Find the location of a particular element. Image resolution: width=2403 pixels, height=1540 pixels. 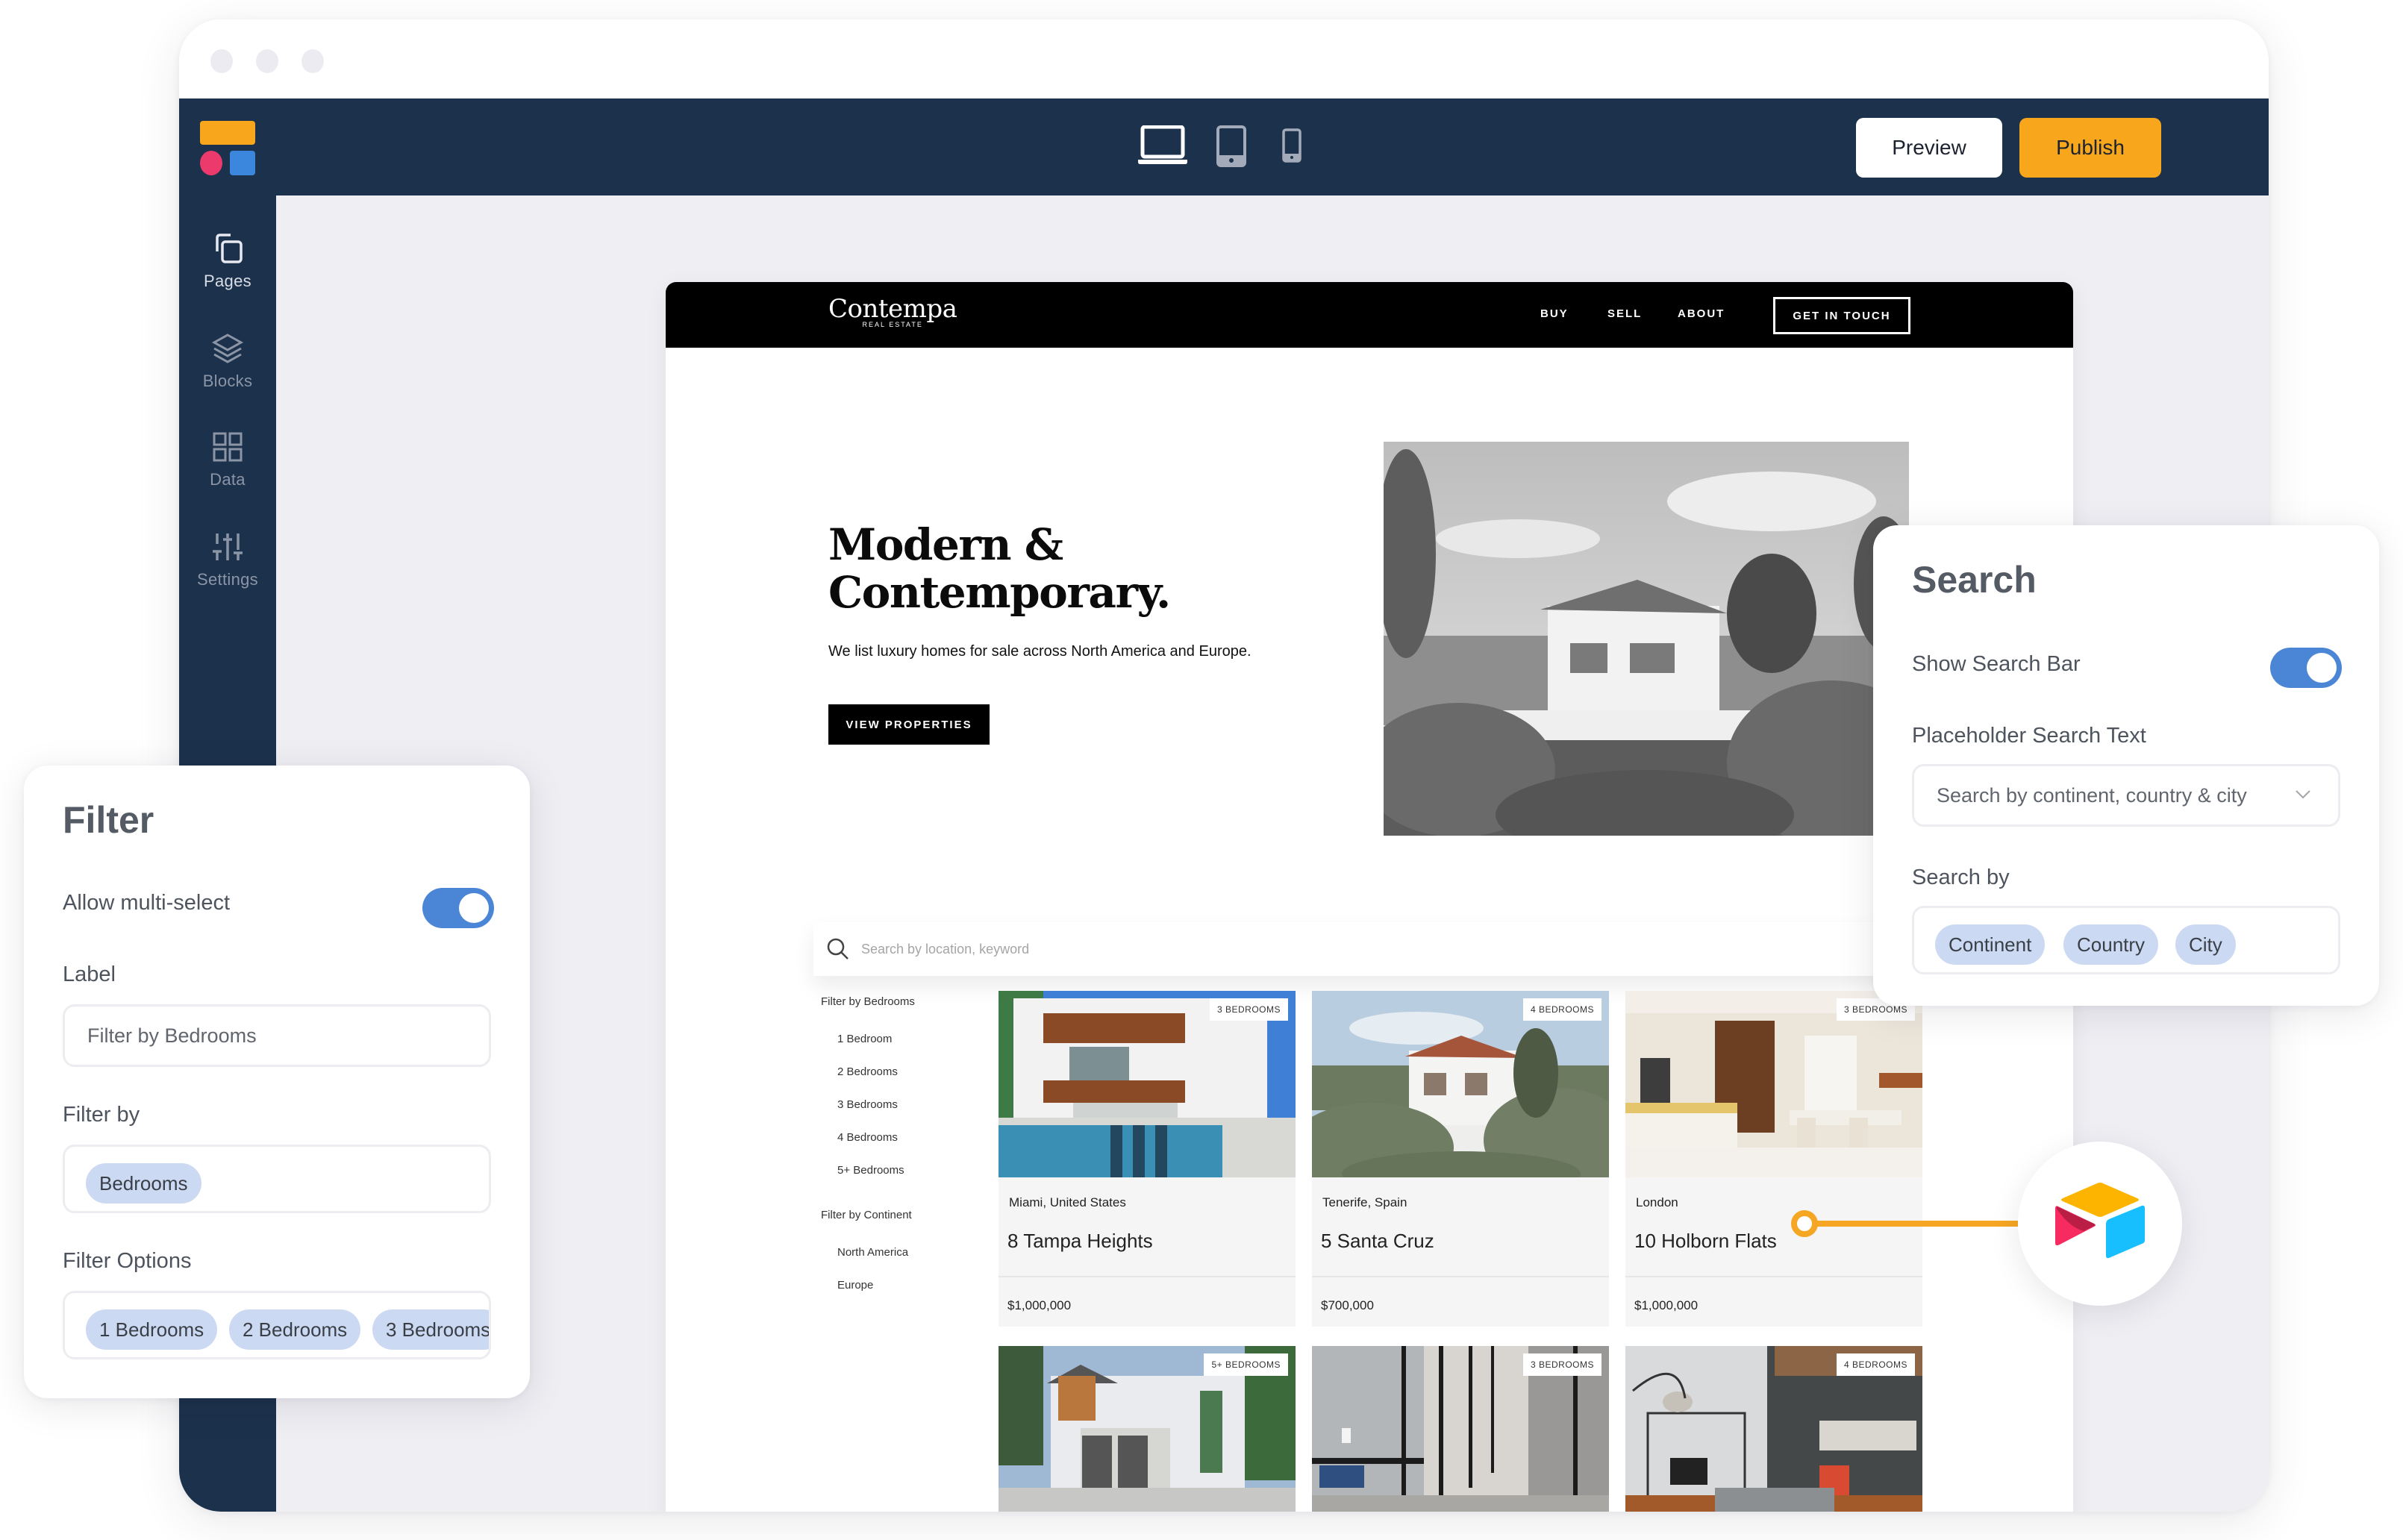

chip-option: 3 Bedrooms is located at coordinates (431, 1329).